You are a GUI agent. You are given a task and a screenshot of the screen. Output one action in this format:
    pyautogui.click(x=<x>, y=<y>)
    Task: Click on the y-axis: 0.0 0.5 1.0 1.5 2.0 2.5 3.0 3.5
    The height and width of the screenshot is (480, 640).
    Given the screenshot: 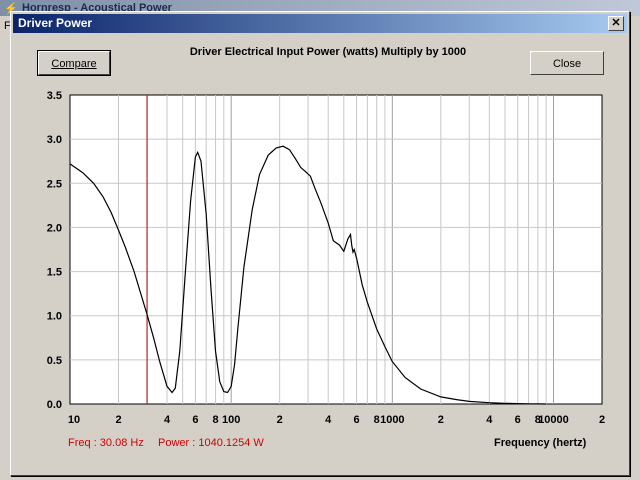 What is the action you would take?
    pyautogui.click(x=54, y=250)
    